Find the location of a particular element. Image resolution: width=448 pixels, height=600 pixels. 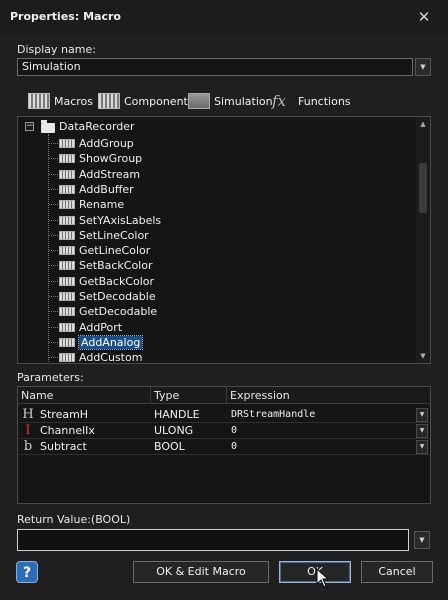

tab-functions: fx Functions is located at coordinates (311, 101).